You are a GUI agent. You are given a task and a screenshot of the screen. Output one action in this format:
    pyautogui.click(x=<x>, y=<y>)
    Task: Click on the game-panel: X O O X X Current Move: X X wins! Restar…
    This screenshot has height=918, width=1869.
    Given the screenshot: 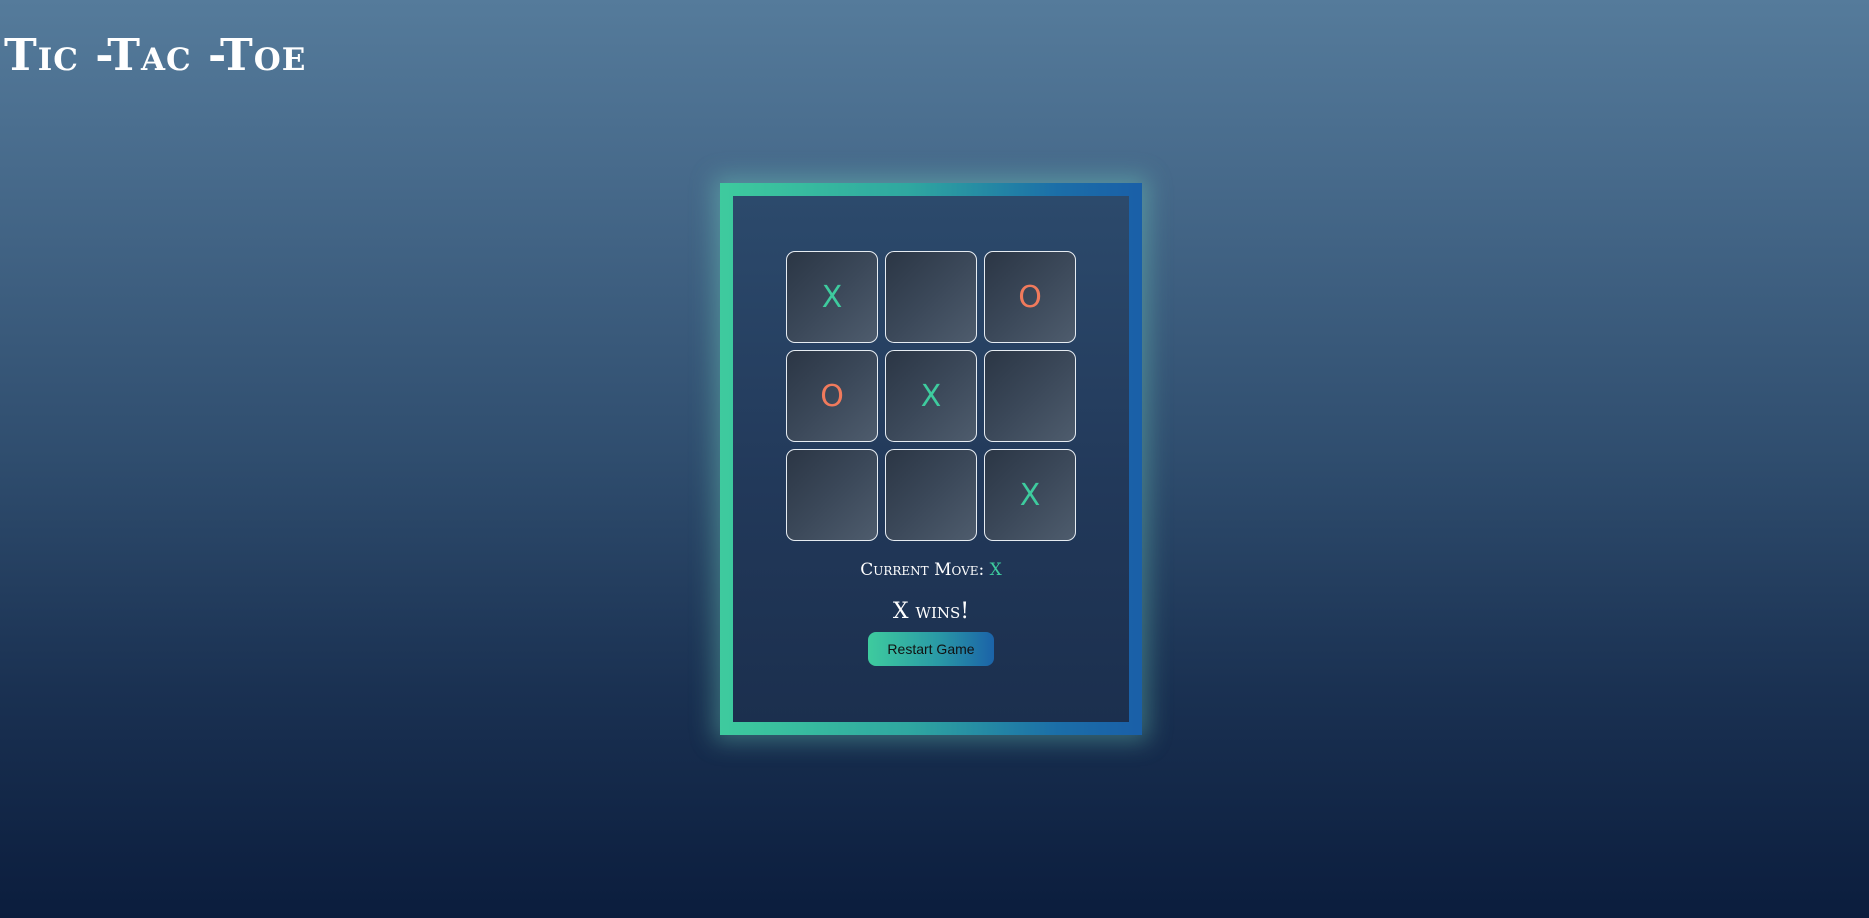 What is the action you would take?
    pyautogui.click(x=931, y=459)
    